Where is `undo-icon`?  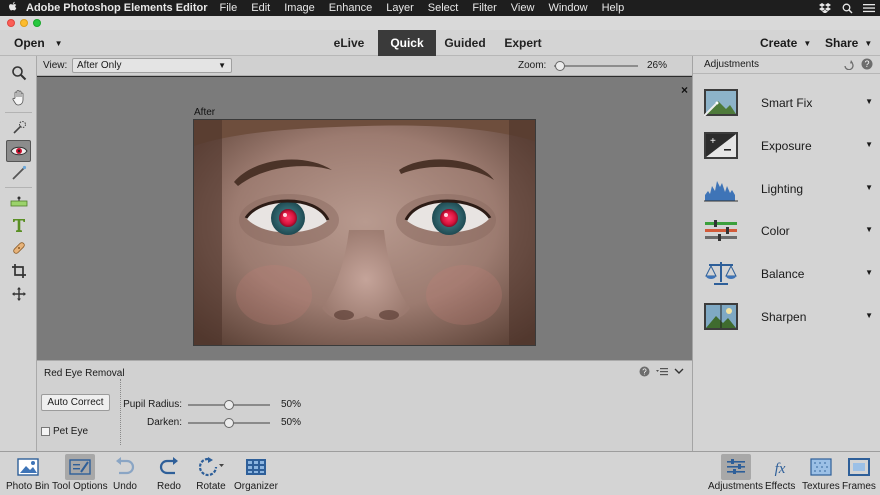 undo-icon is located at coordinates (125, 467).